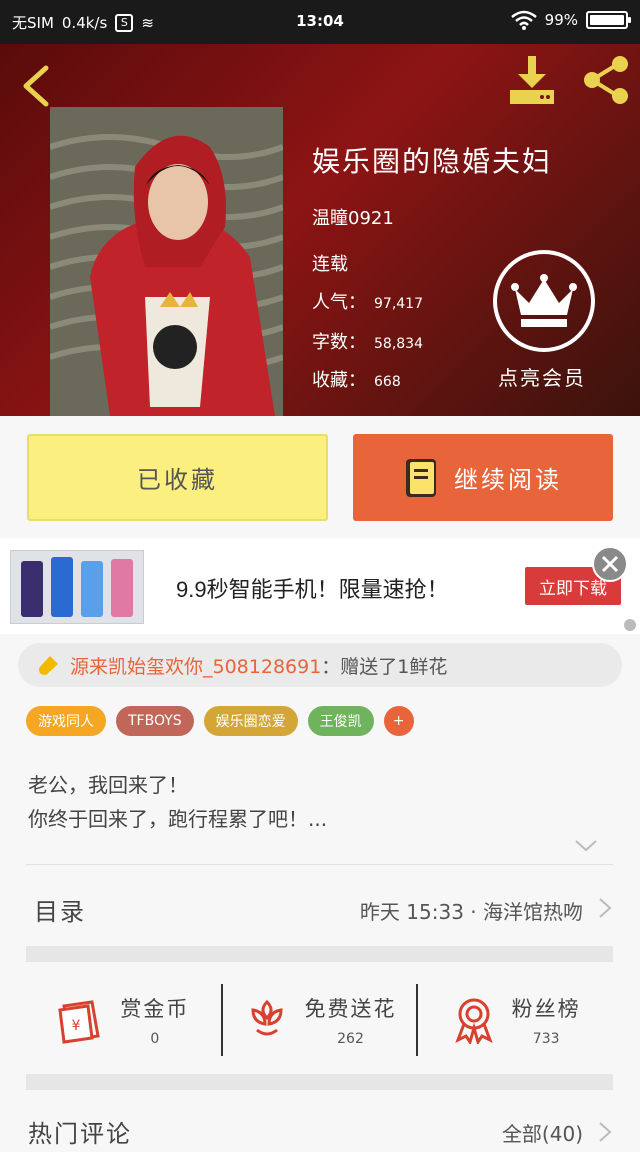  I want to click on book-author: 温瞳0921, so click(353, 217).